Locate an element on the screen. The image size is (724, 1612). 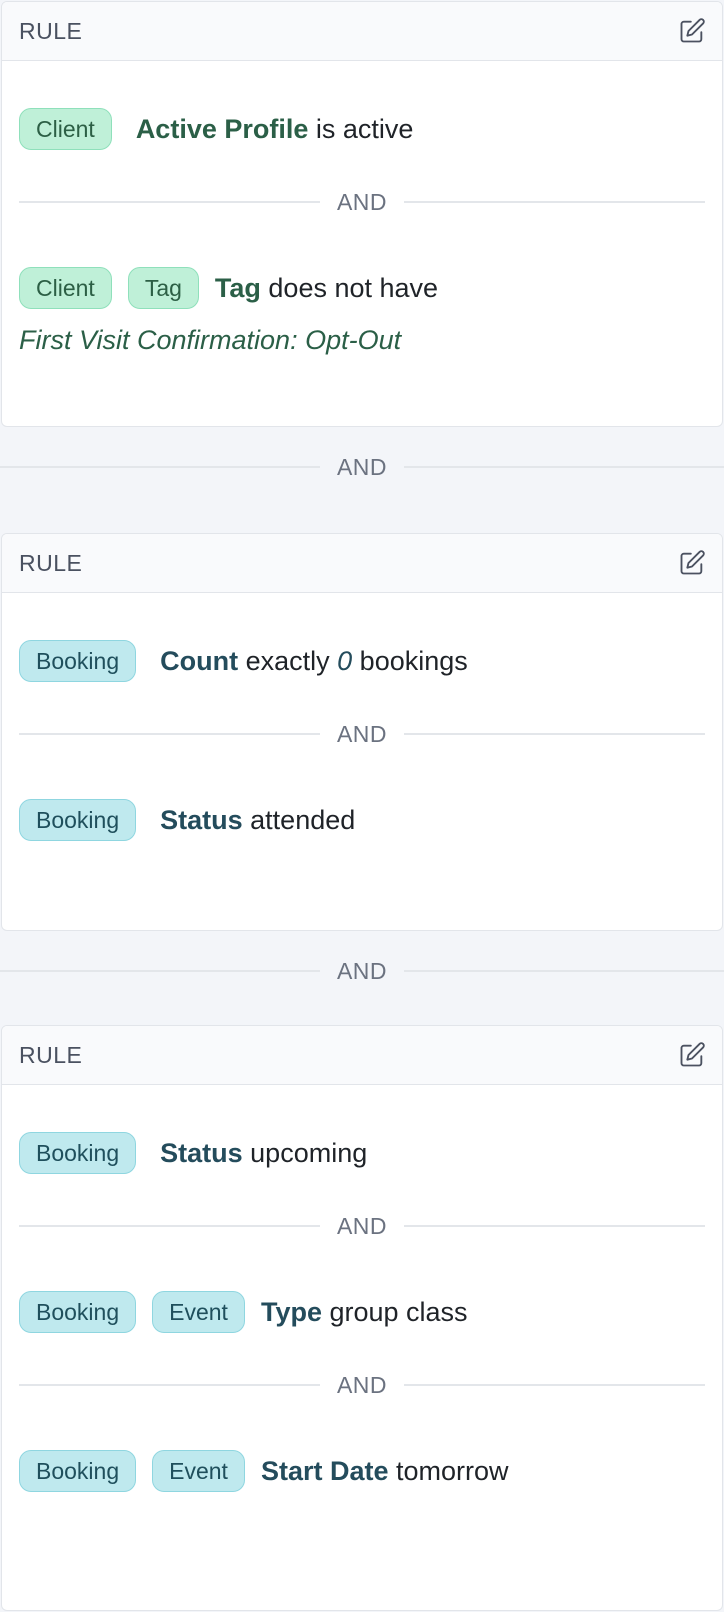
condition-field: Active Profile is located at coordinates (222, 129).